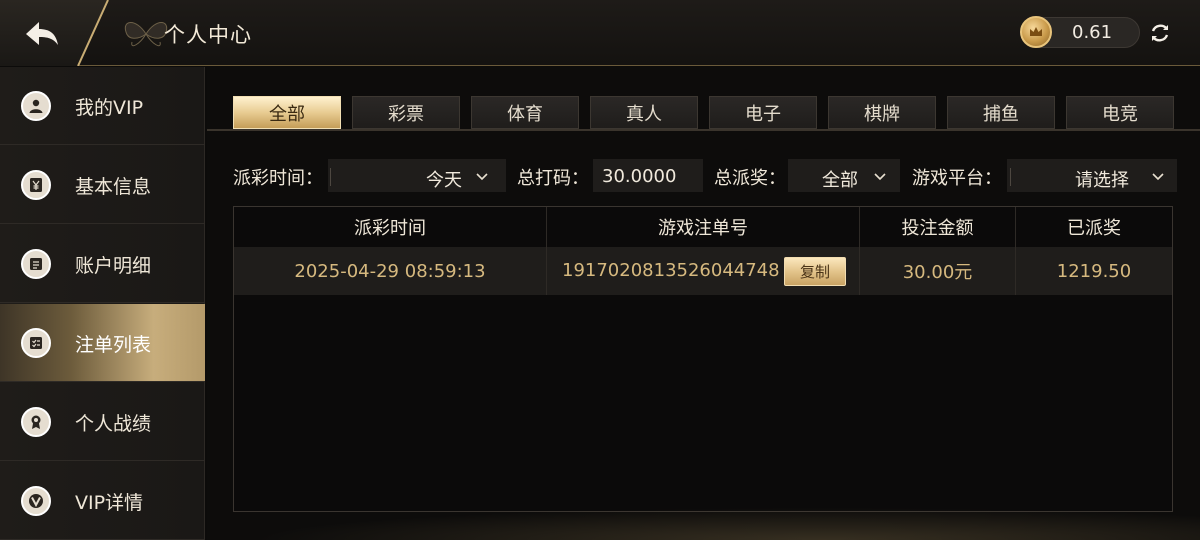 This screenshot has height=540, width=1200. I want to click on game-platform-select: 请选择, so click(1092, 175).